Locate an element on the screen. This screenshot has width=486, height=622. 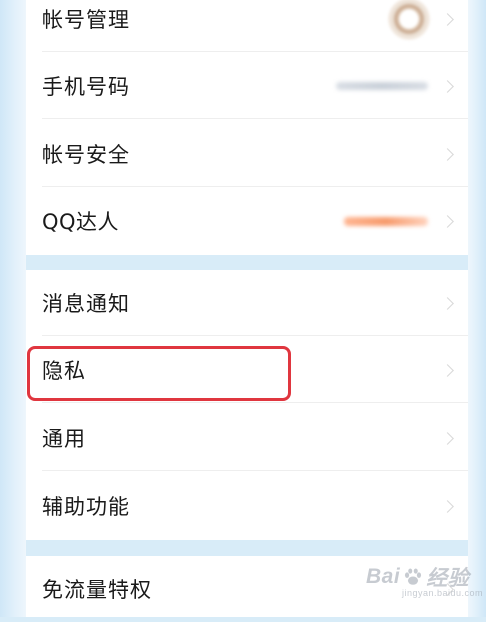
masked-phone-value is located at coordinates (382, 86).